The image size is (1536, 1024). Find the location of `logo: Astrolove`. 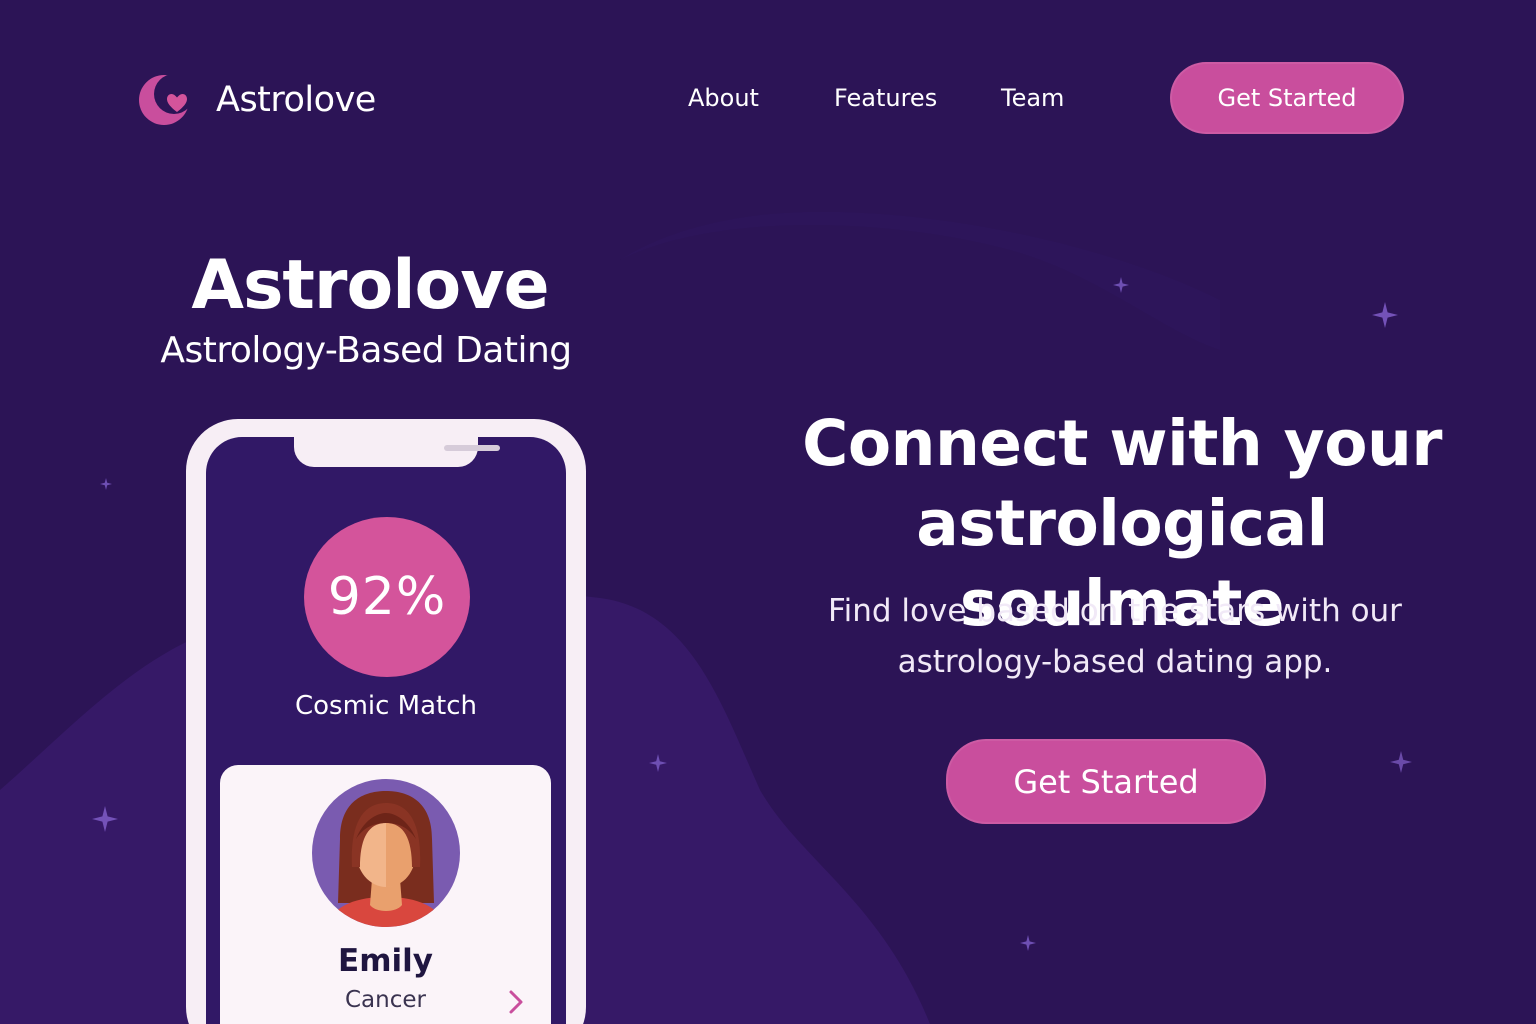

logo: Astrolove is located at coordinates (256, 100).